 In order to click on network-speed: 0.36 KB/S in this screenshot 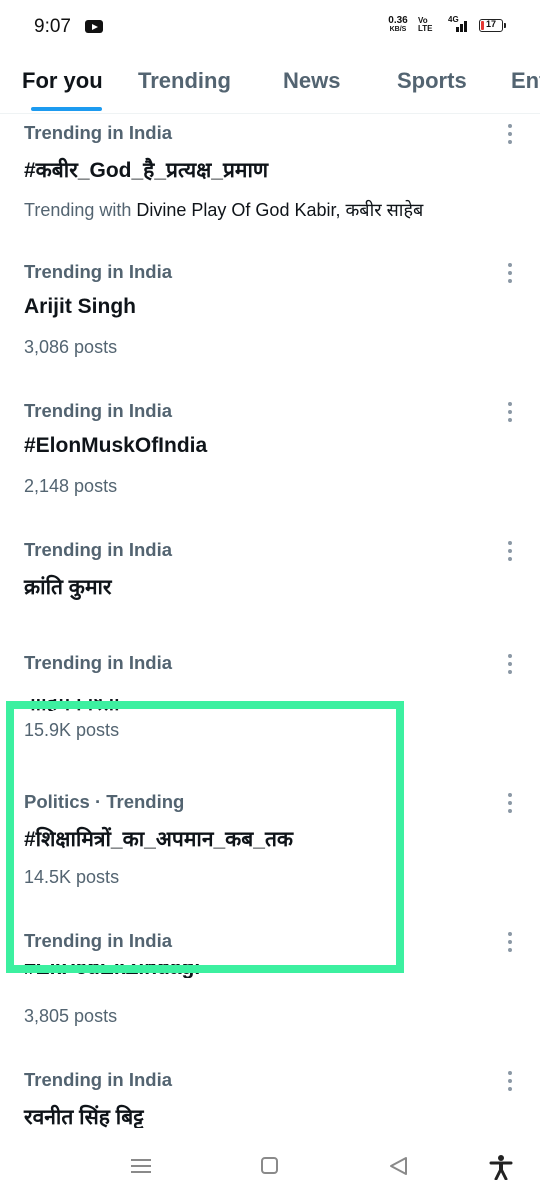, I will do `click(398, 25)`.